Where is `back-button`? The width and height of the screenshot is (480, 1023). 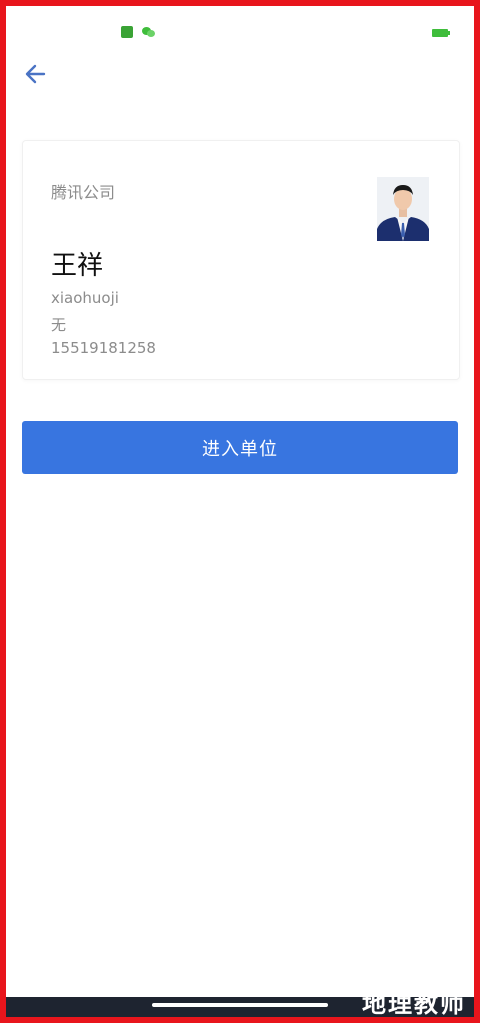
back-button is located at coordinates (36, 74).